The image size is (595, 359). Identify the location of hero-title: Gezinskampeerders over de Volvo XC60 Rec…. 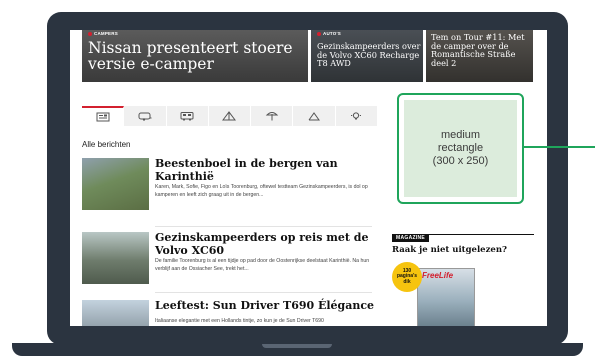
(369, 55).